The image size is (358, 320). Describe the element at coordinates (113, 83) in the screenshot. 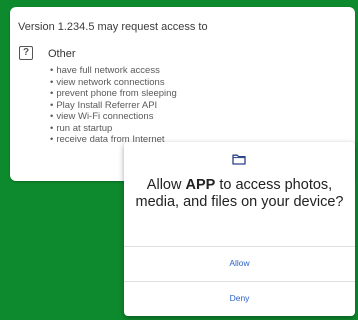

I see `permission-item: view network connections` at that location.